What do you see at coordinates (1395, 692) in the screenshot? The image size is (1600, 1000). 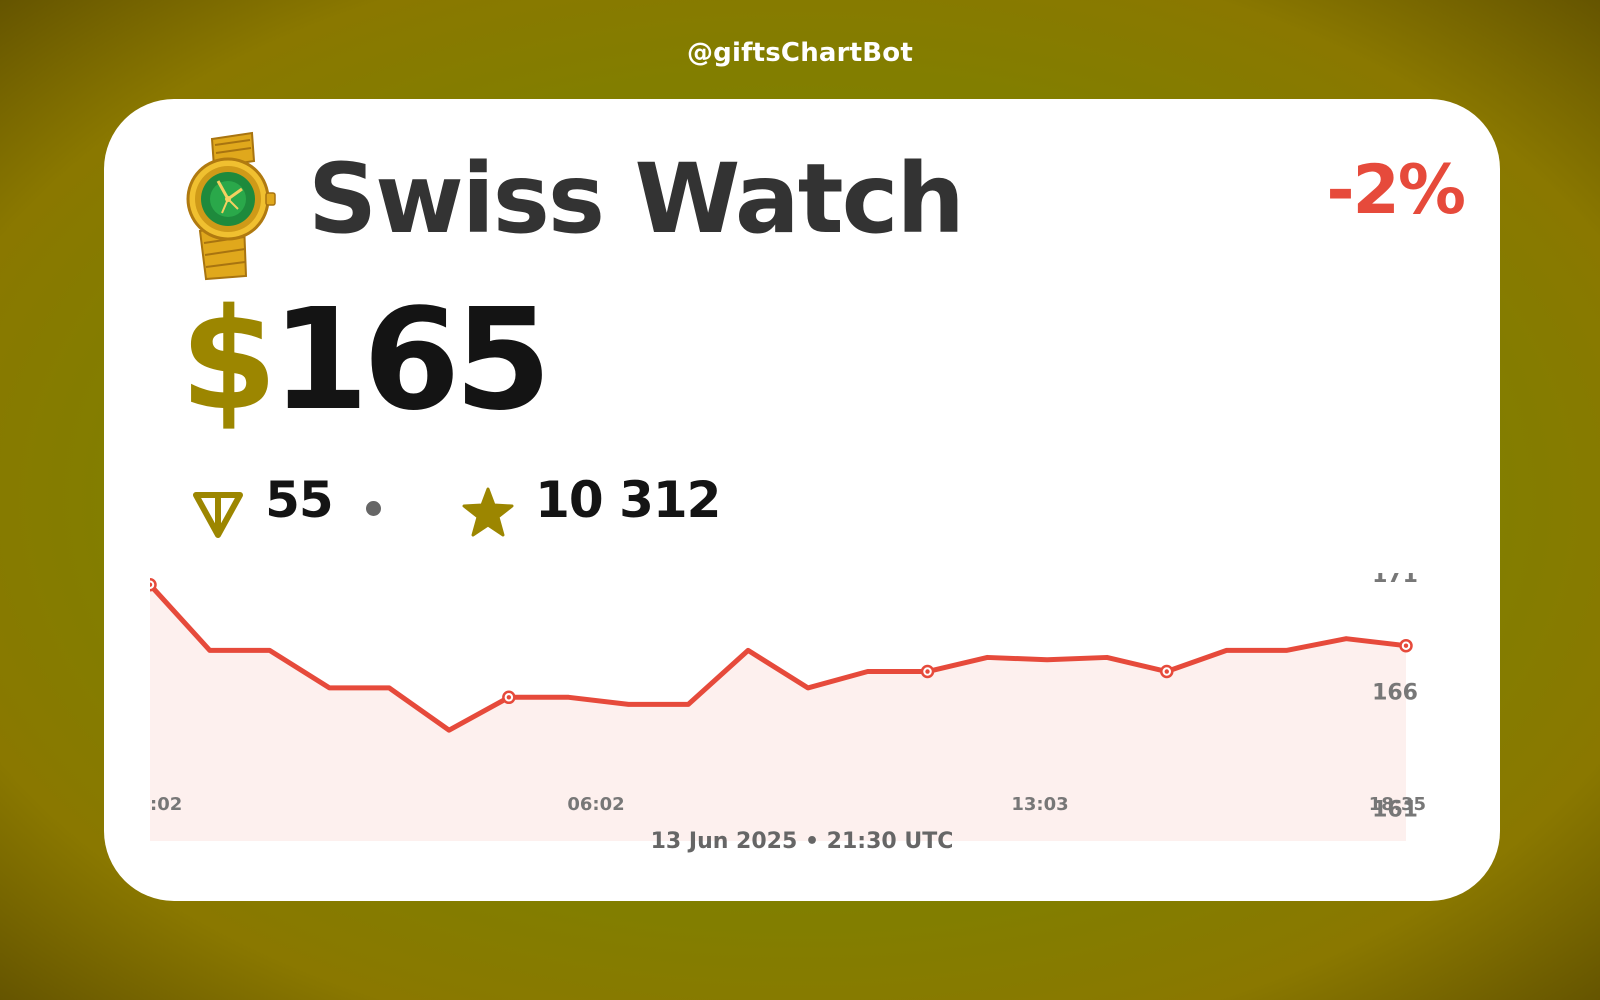 I see `y-tick-label: 166` at bounding box center [1395, 692].